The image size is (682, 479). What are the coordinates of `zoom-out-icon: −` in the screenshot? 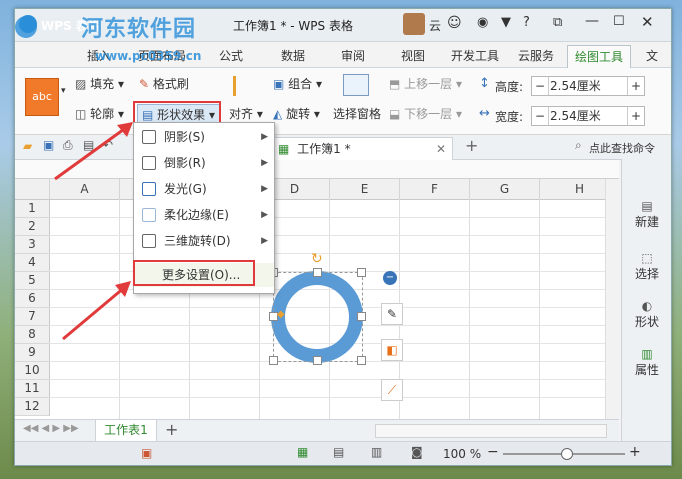 It's located at (493, 452).